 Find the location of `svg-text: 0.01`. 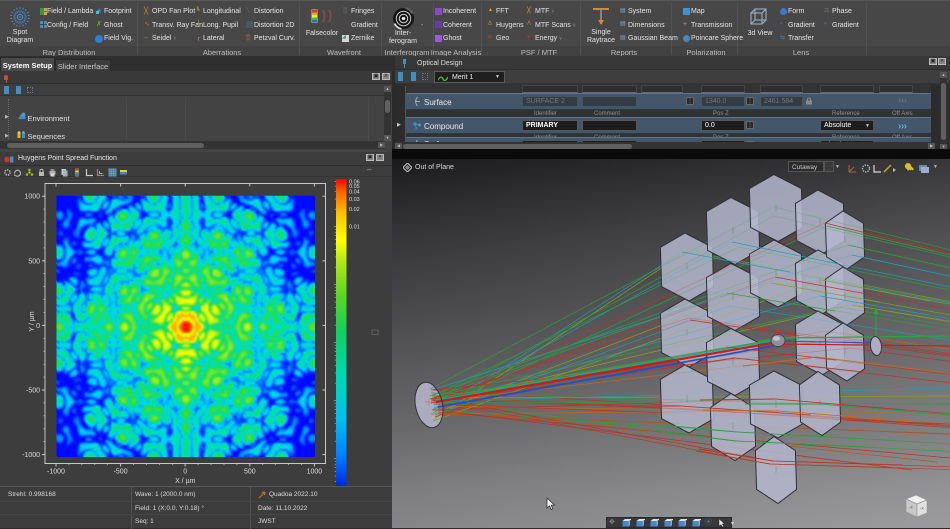

svg-text: 0.01 is located at coordinates (354, 228).